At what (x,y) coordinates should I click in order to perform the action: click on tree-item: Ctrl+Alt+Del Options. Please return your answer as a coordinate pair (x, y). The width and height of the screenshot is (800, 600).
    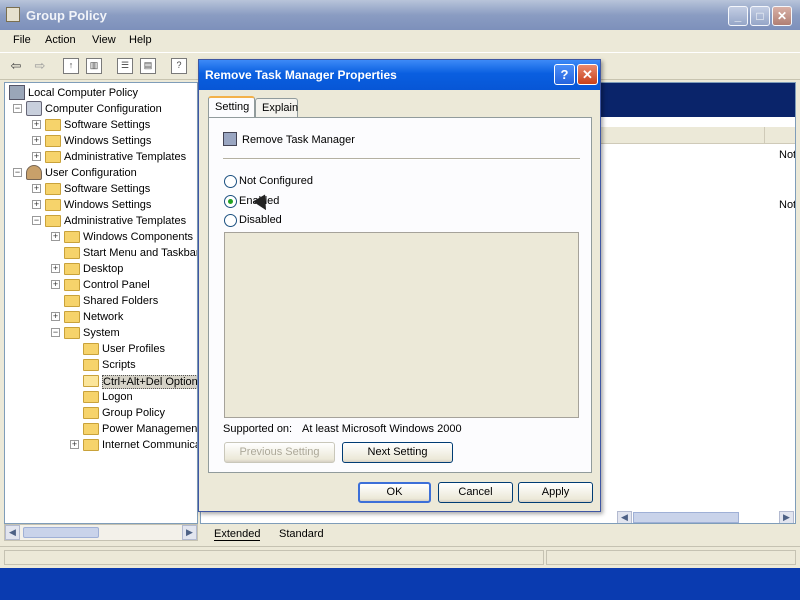
    Looking at the image, I should click on (101, 381).